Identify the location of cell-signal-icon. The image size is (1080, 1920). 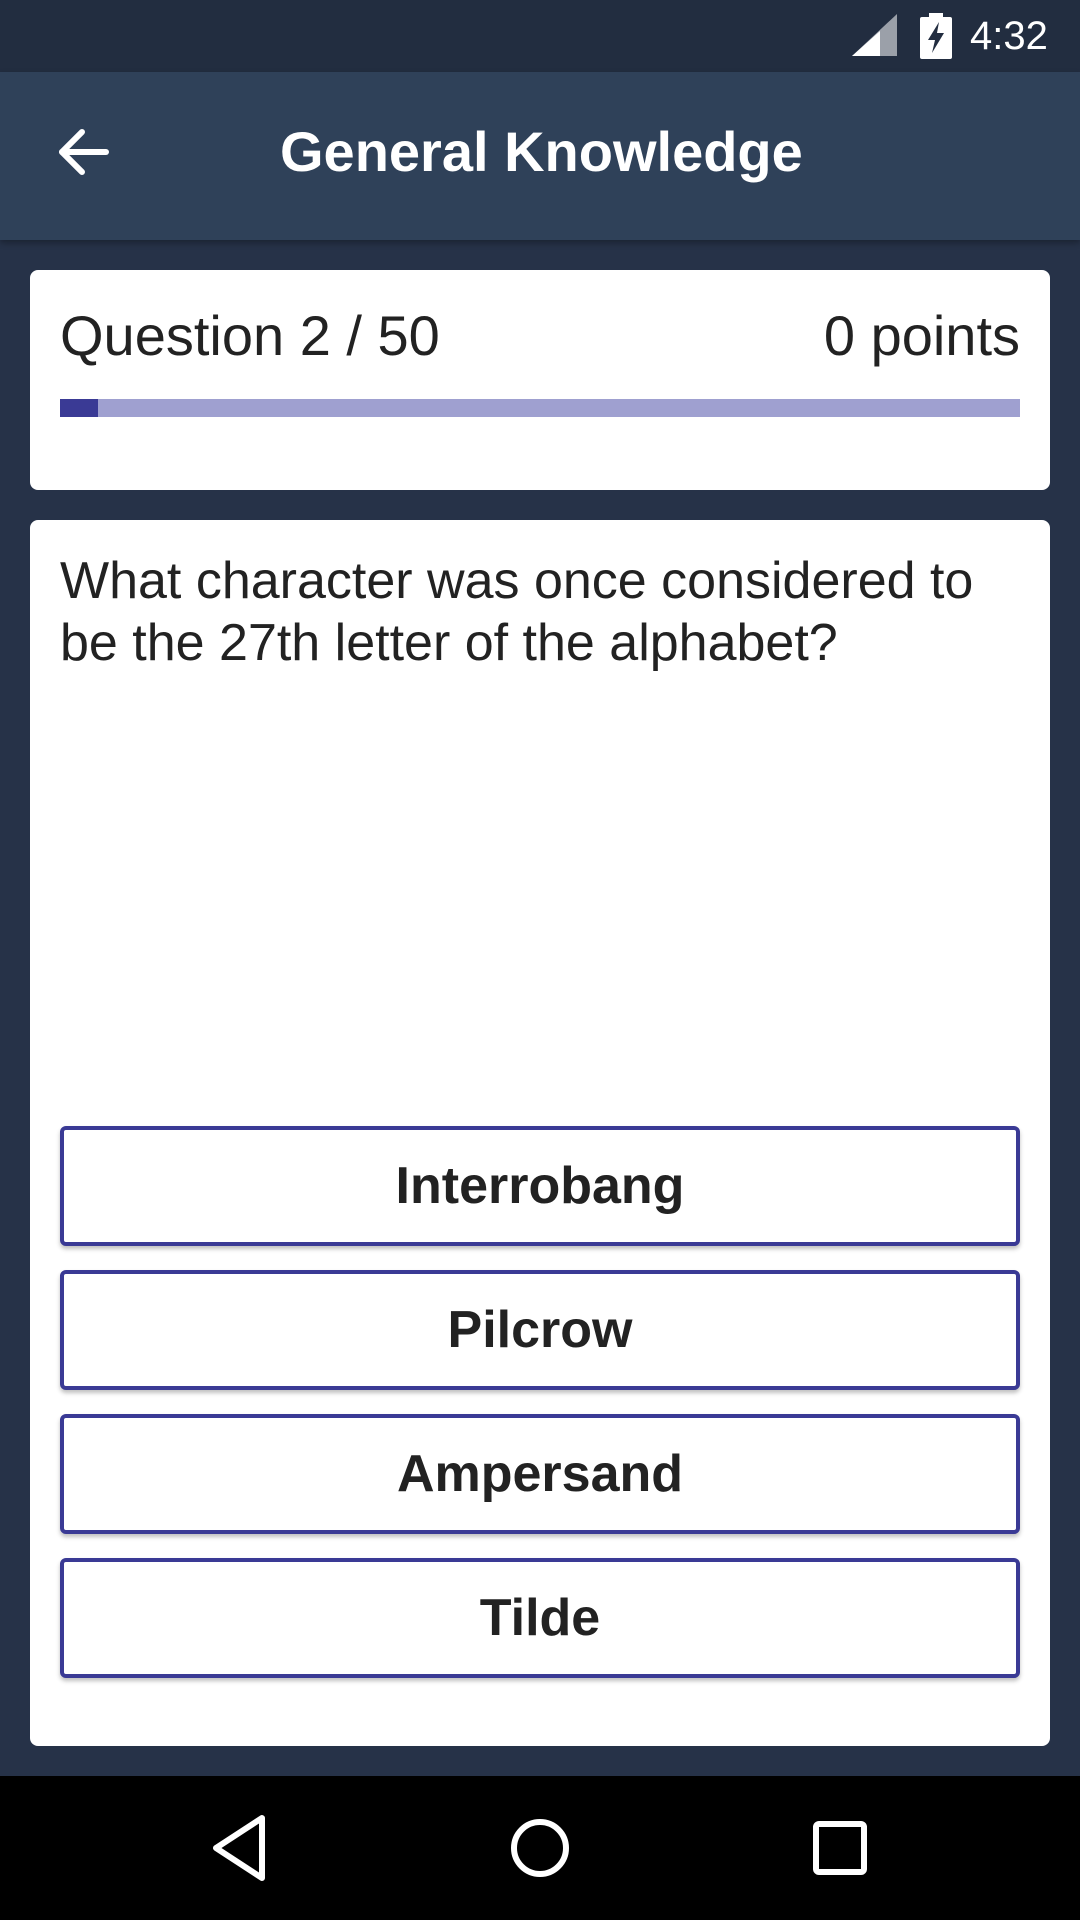
(874, 35).